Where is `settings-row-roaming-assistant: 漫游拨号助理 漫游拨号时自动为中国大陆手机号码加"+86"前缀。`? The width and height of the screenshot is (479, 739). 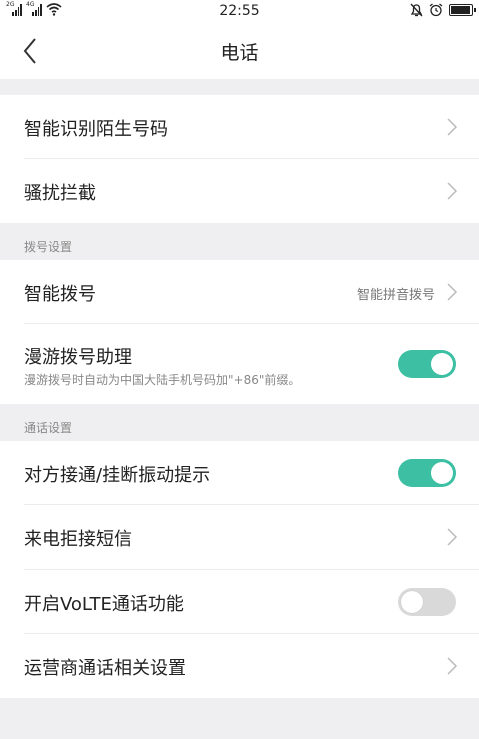
settings-row-roaming-assistant: 漫游拨号助理 漫游拨号时自动为中国大陆手机号码加"+86"前缀。 is located at coordinates (239, 364).